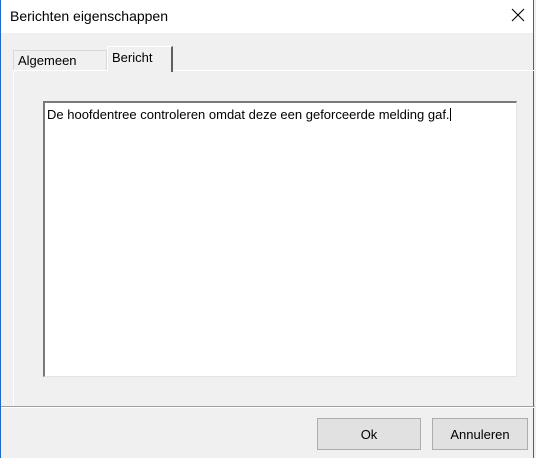  What do you see at coordinates (47, 60) in the screenshot?
I see `tab-label: Algemeen` at bounding box center [47, 60].